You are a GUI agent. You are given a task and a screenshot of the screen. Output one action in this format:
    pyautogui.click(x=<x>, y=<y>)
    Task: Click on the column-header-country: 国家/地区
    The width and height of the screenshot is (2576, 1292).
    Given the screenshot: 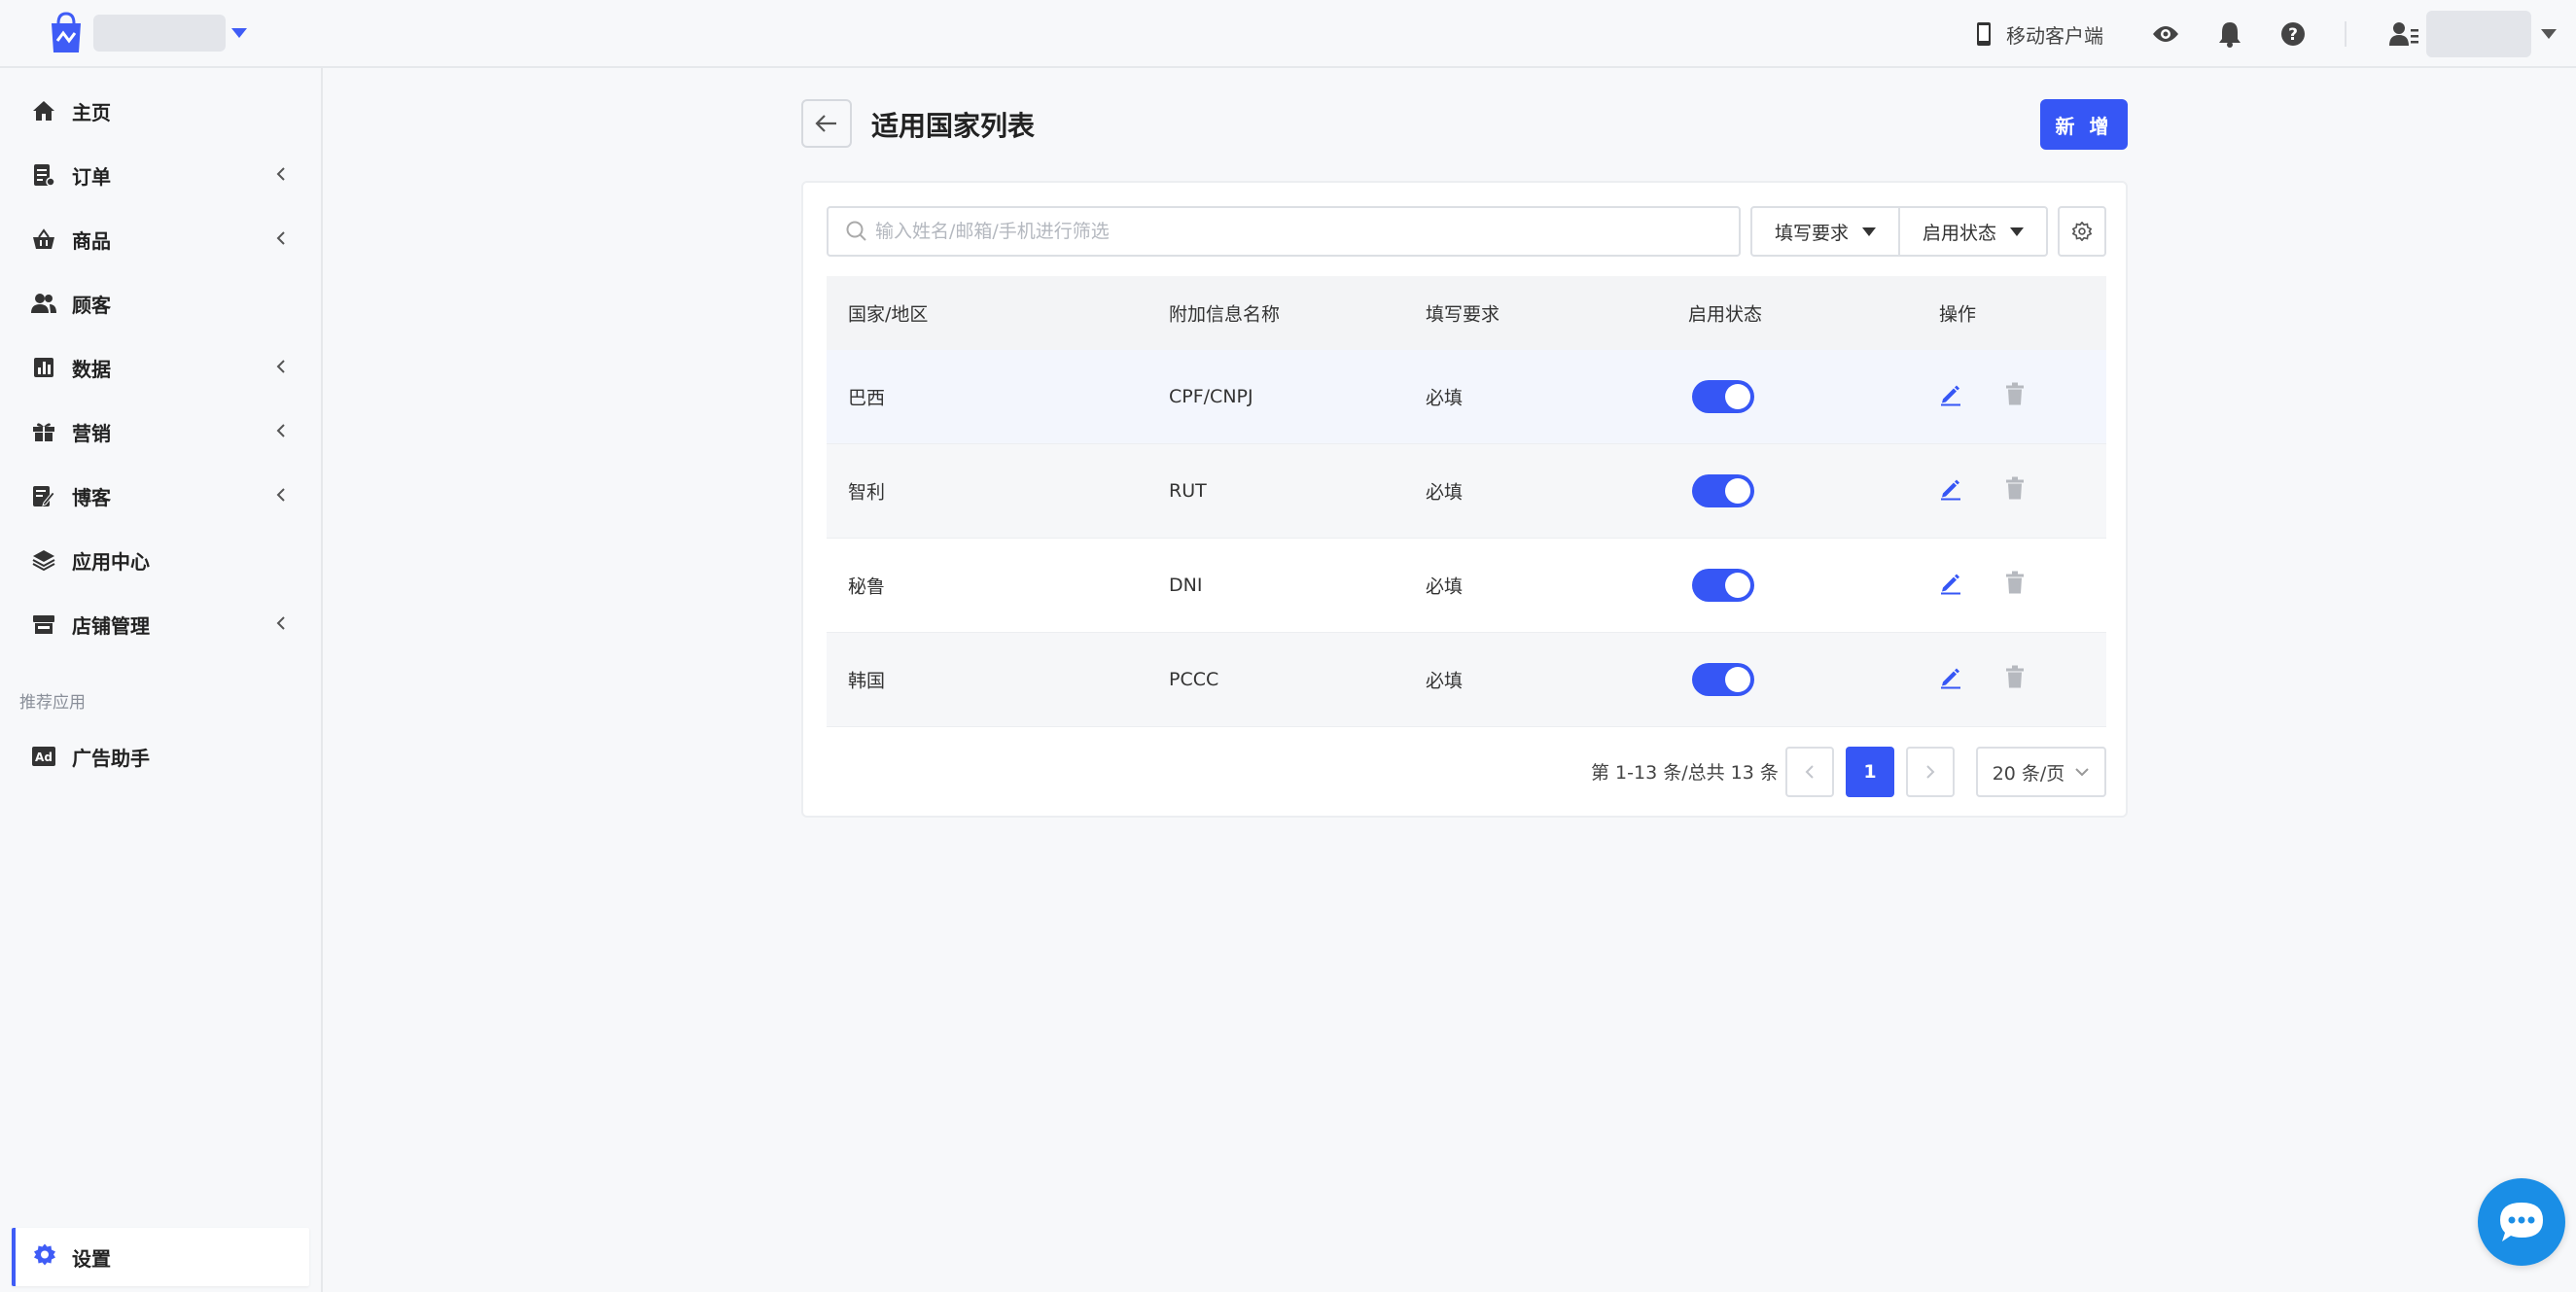 What is the action you would take?
    pyautogui.click(x=889, y=314)
    